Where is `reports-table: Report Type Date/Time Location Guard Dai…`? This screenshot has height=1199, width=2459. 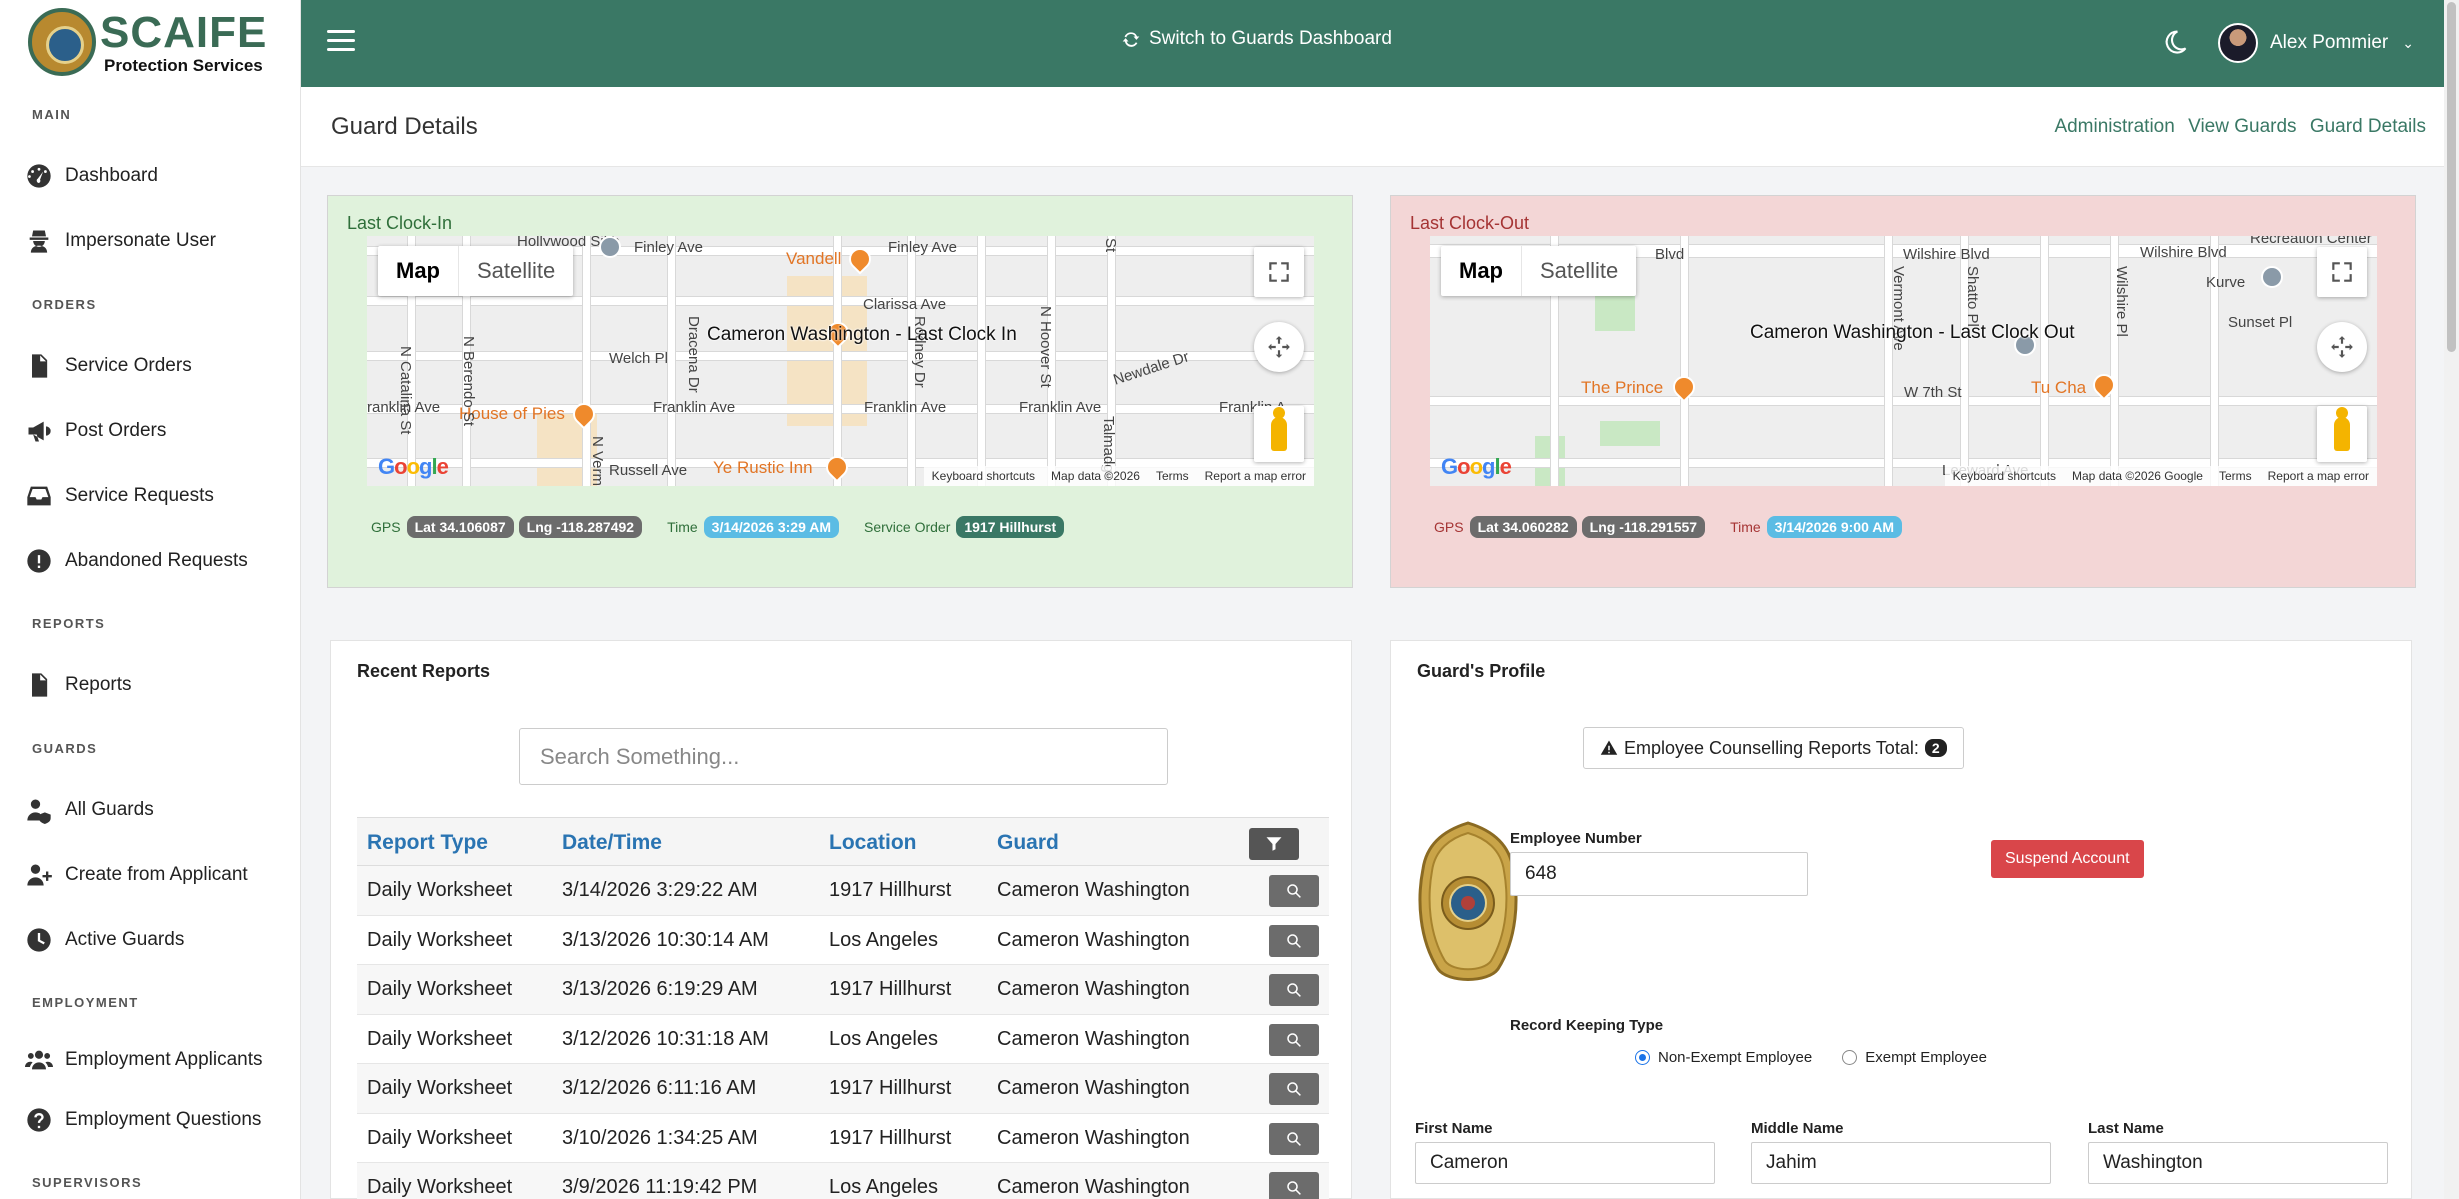
reports-table: Report Type Date/Time Location Guard Dai… is located at coordinates (843, 1008).